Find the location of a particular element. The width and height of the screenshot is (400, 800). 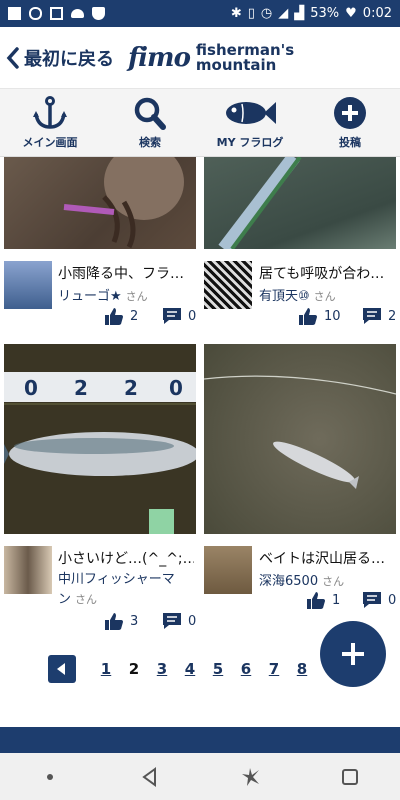

chevron-left-icon is located at coordinates (12, 57).